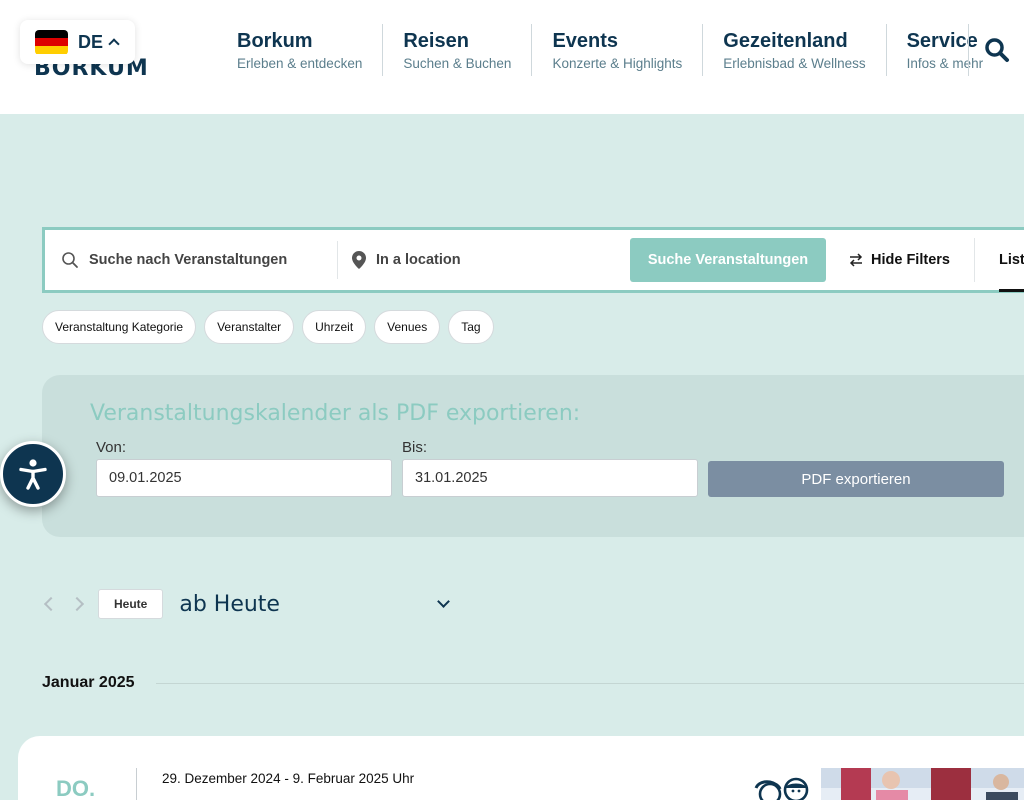 The height and width of the screenshot is (800, 1024). I want to click on event-photo, so click(922, 784).